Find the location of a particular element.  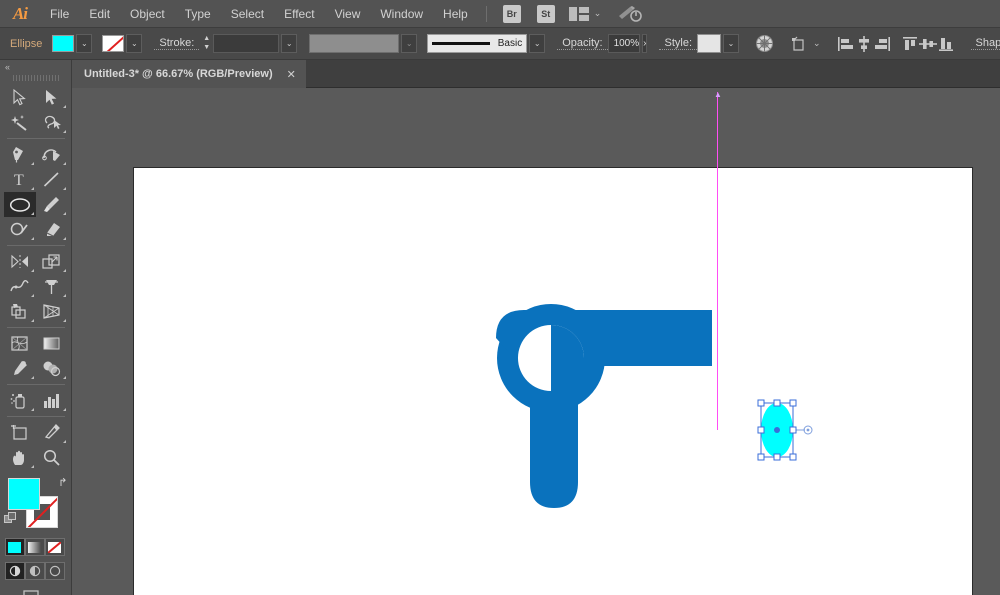

tools-panel: « T ↱ is located at coordinates (36, 327).